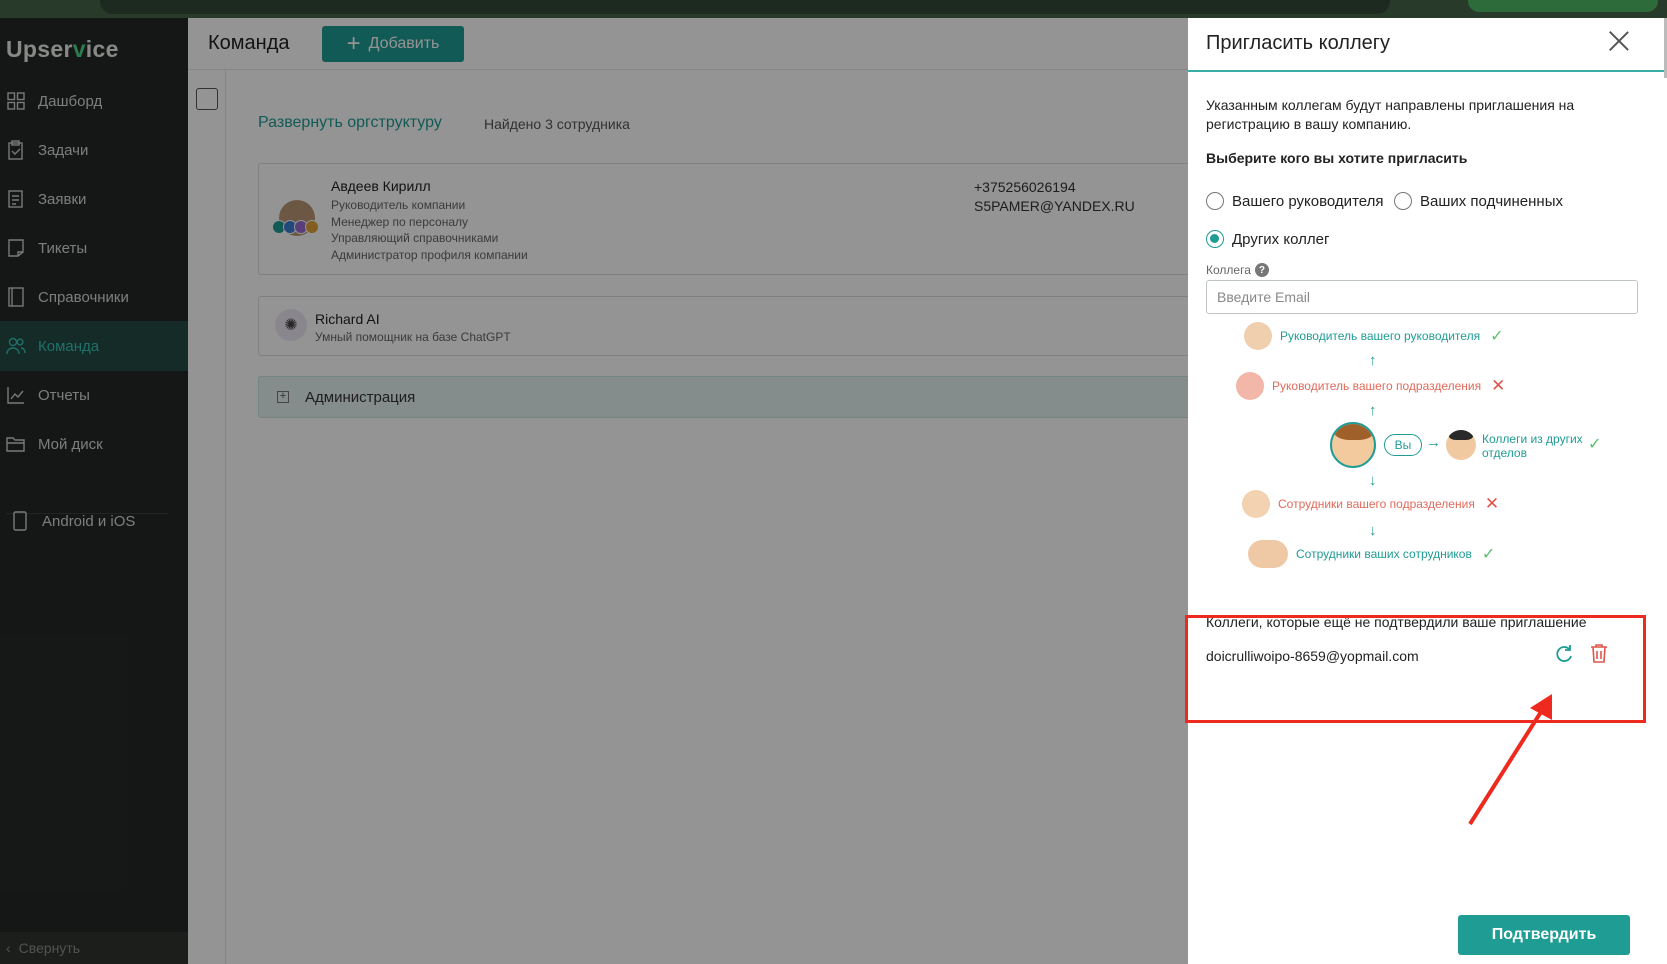 The image size is (1667, 964). Describe the element at coordinates (1510, 760) in the screenshot. I see `annotation-arrow-icon` at that location.